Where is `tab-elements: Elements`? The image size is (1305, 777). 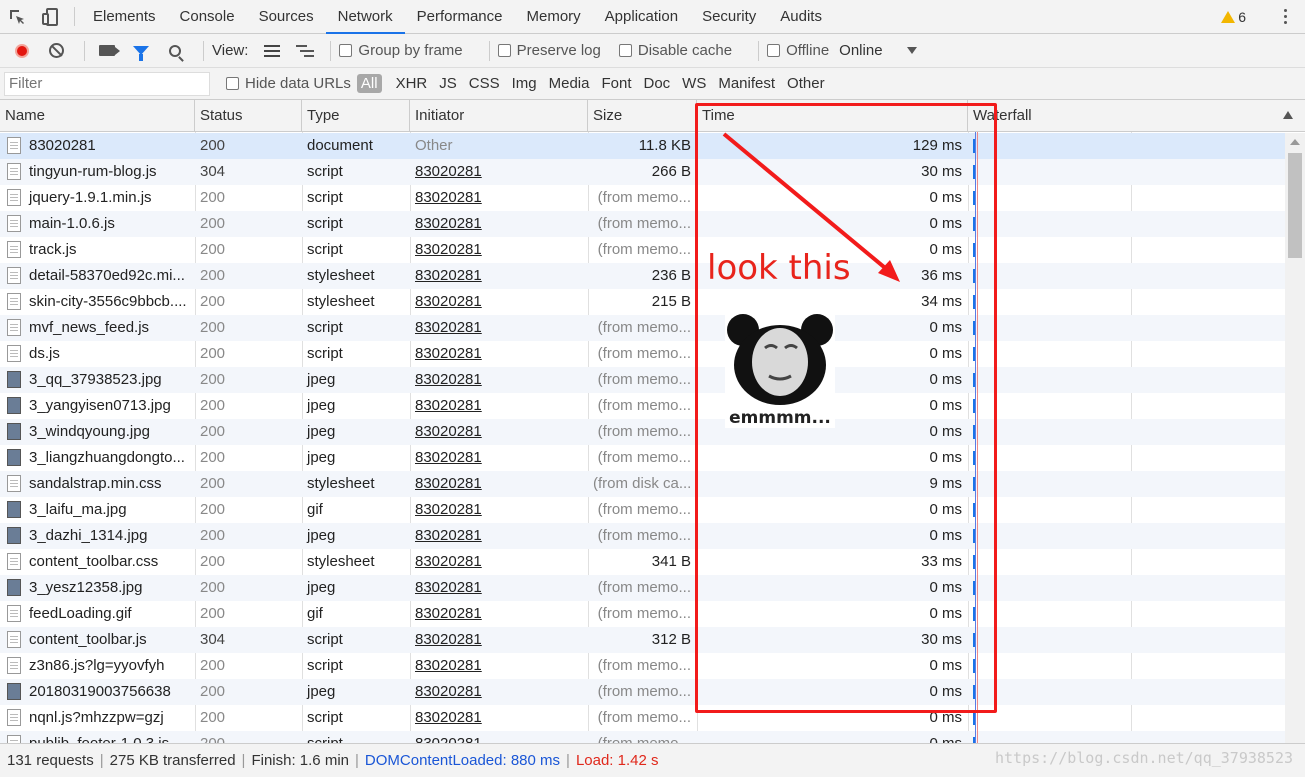
tab-elements: Elements is located at coordinates (124, 16).